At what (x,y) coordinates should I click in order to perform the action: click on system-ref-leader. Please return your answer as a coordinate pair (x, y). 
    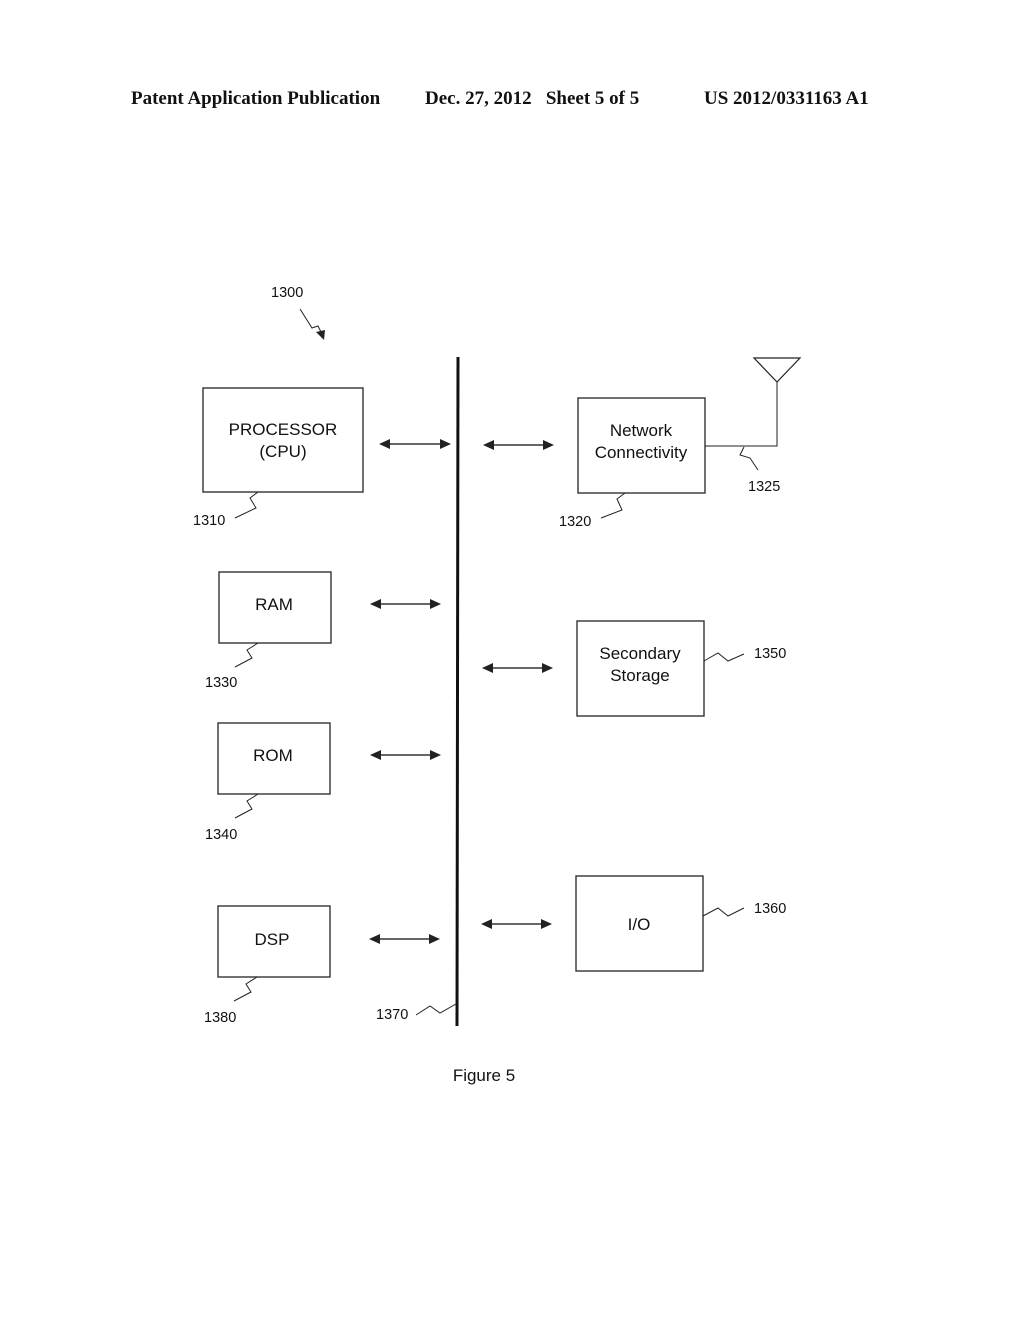
    Looking at the image, I should click on (311, 321).